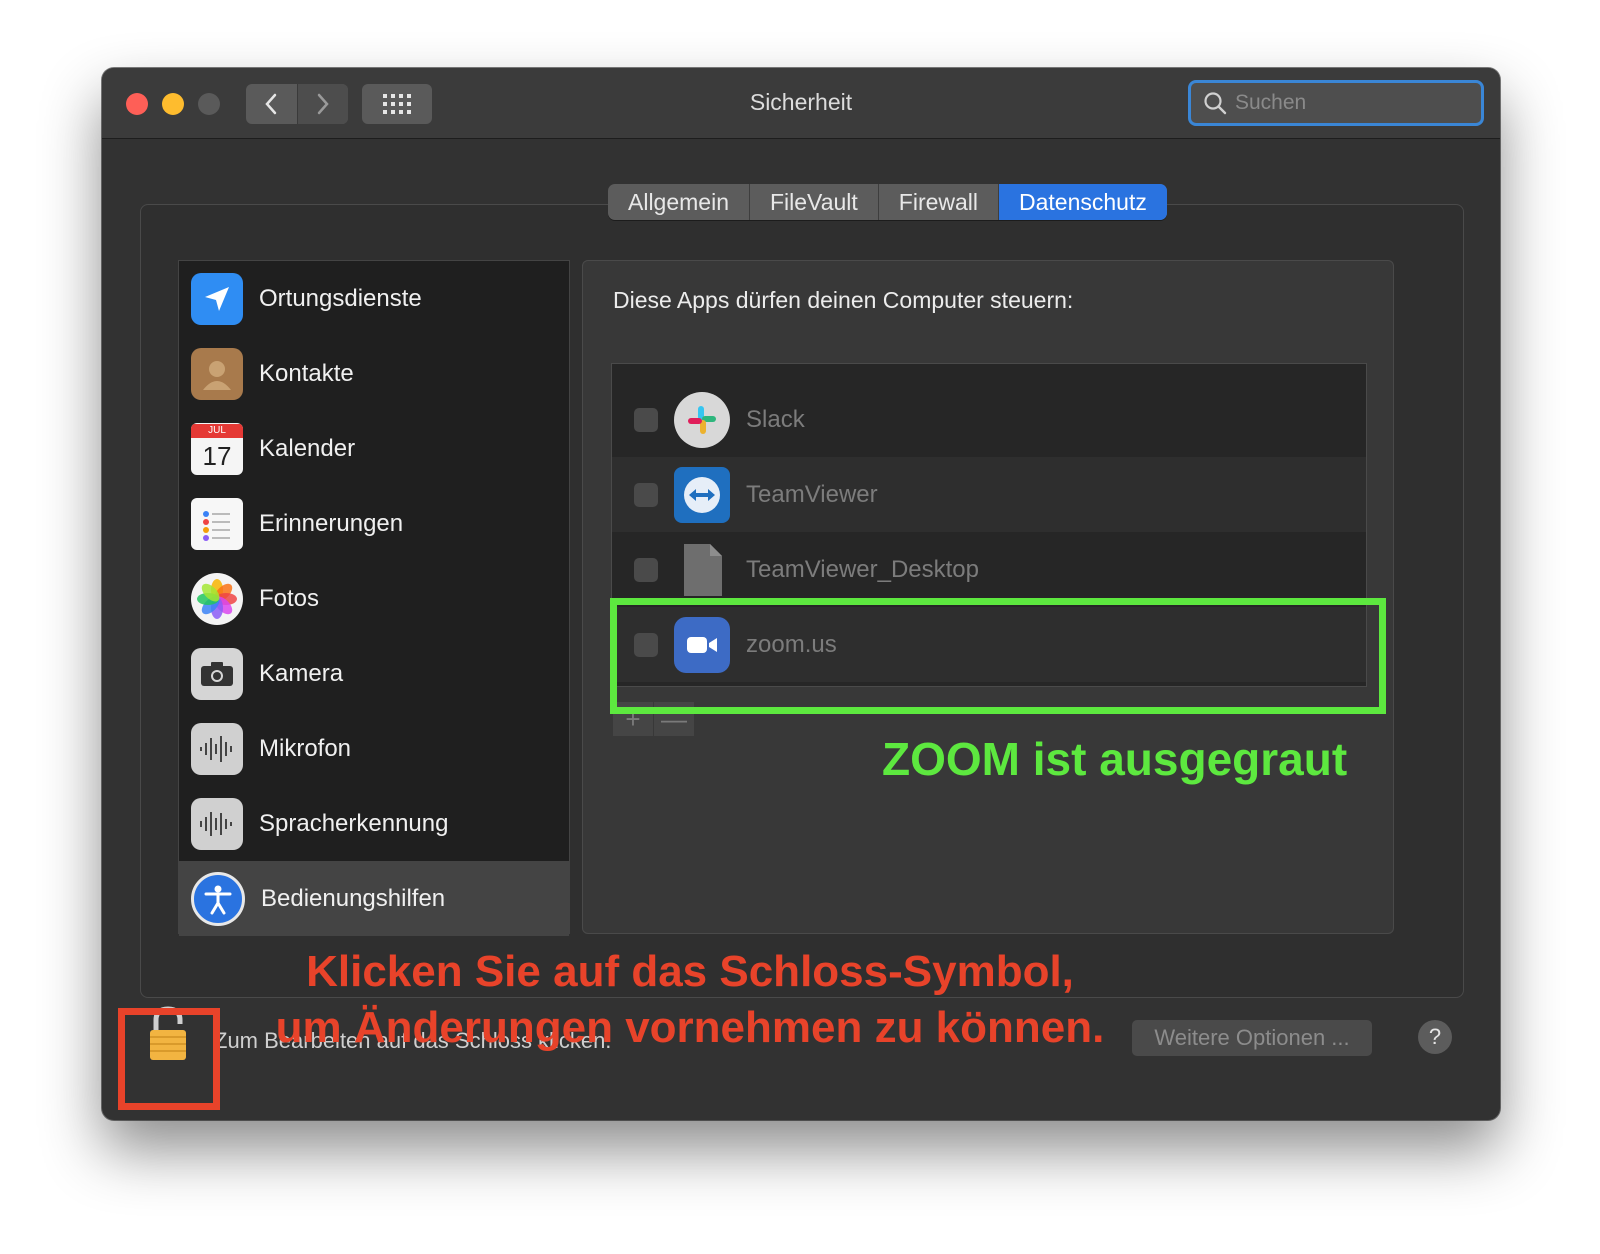  I want to click on slack-icon, so click(702, 419).